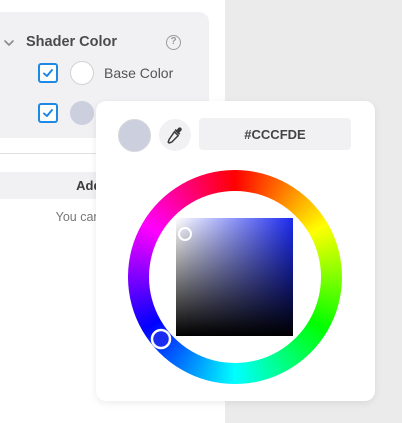  Describe the element at coordinates (275, 134) in the screenshot. I see `hex-color-input` at that location.